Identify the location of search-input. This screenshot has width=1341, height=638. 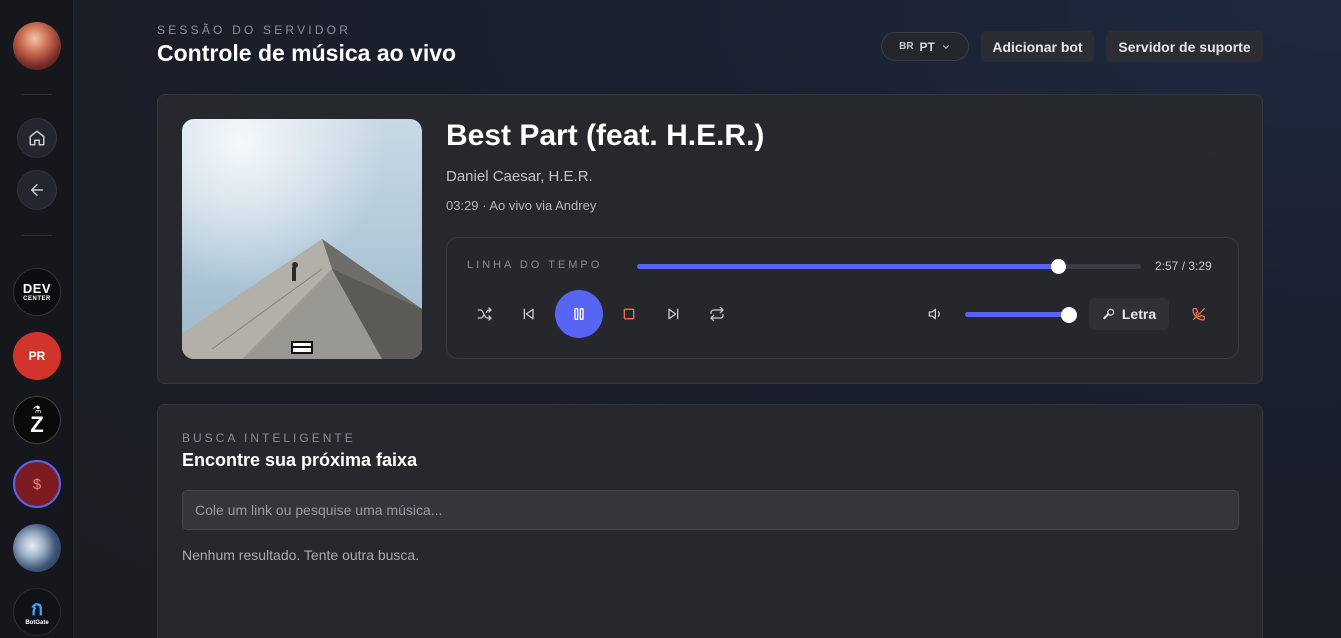
(710, 510).